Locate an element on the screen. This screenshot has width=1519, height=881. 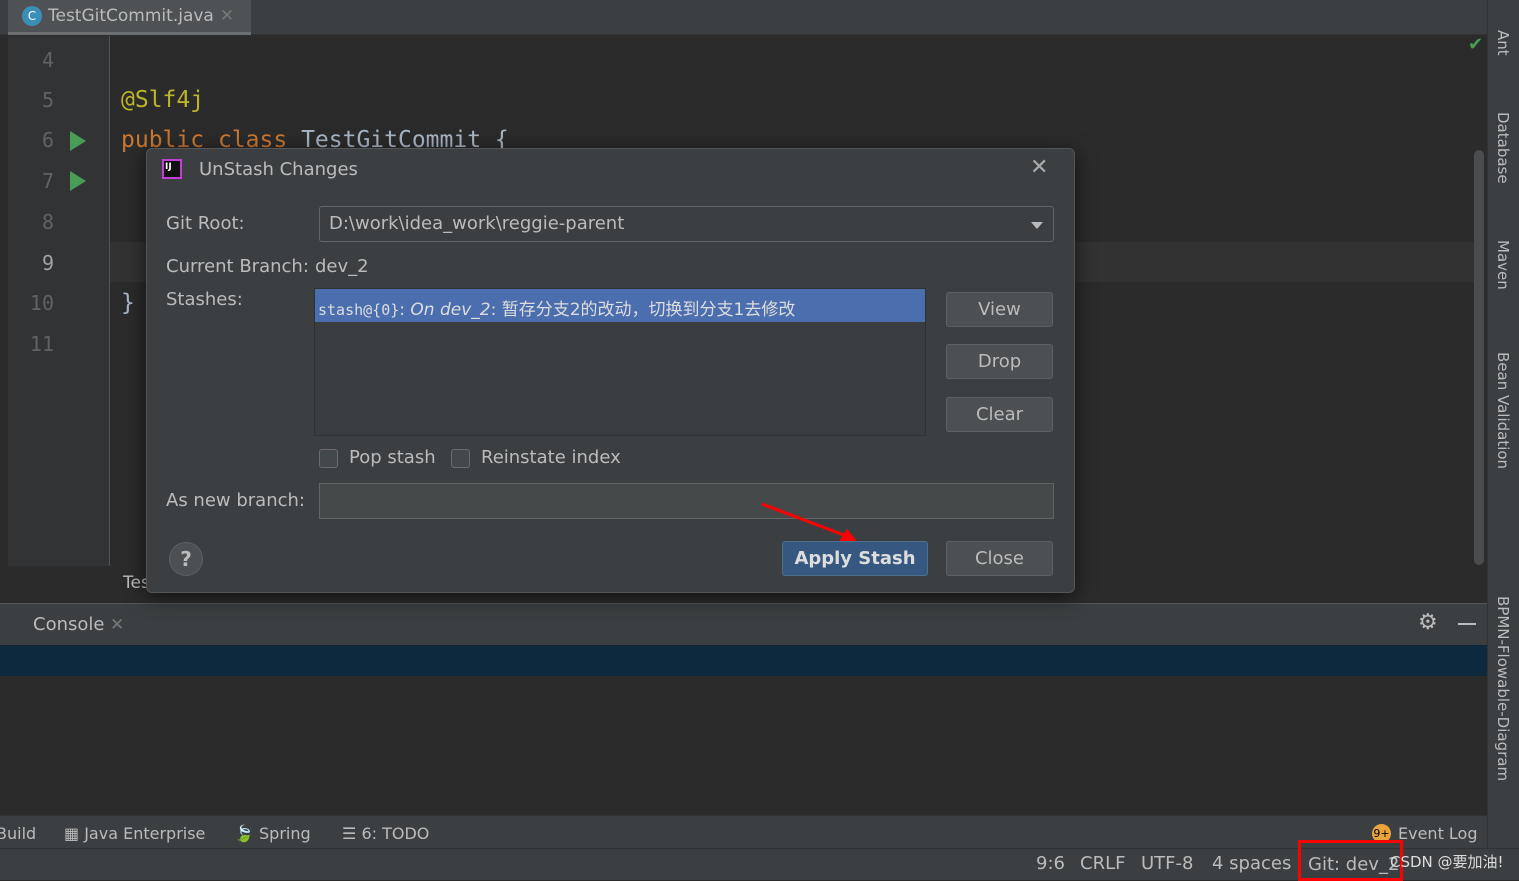
close-button: Close is located at coordinates (999, 558).